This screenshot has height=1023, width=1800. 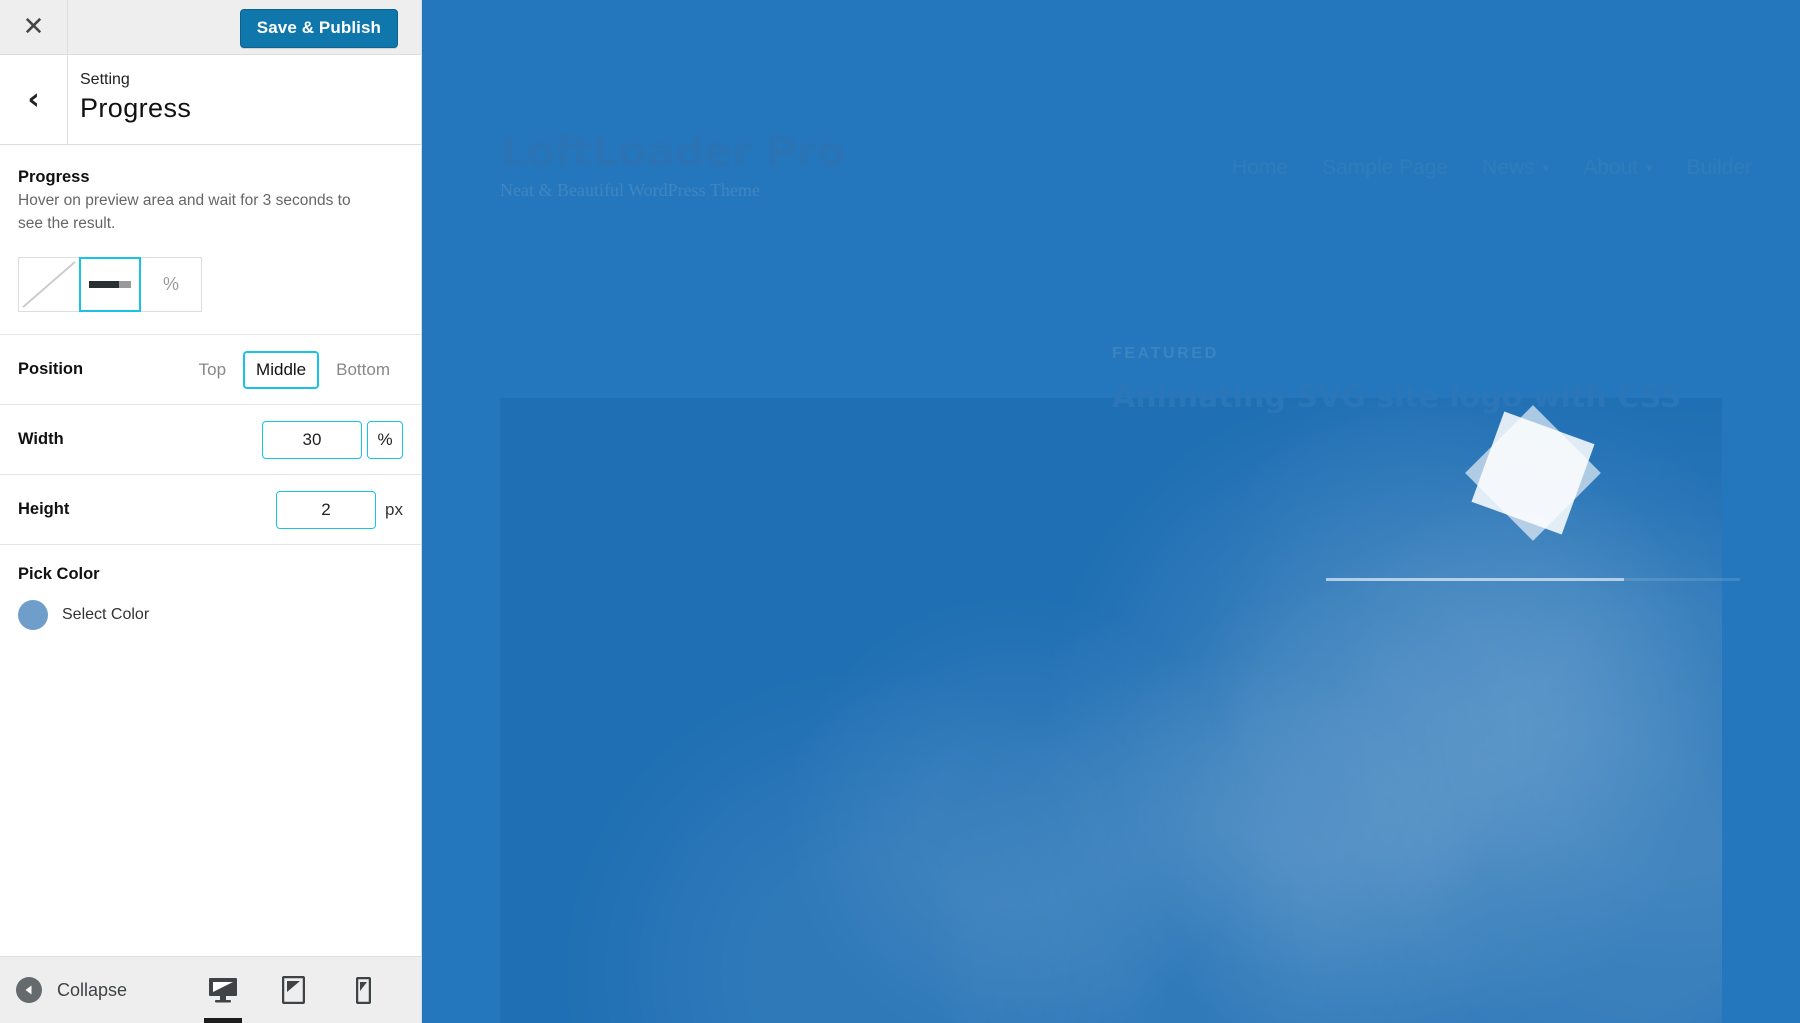 What do you see at coordinates (1533, 473) in the screenshot?
I see `star-burst-loader-icon` at bounding box center [1533, 473].